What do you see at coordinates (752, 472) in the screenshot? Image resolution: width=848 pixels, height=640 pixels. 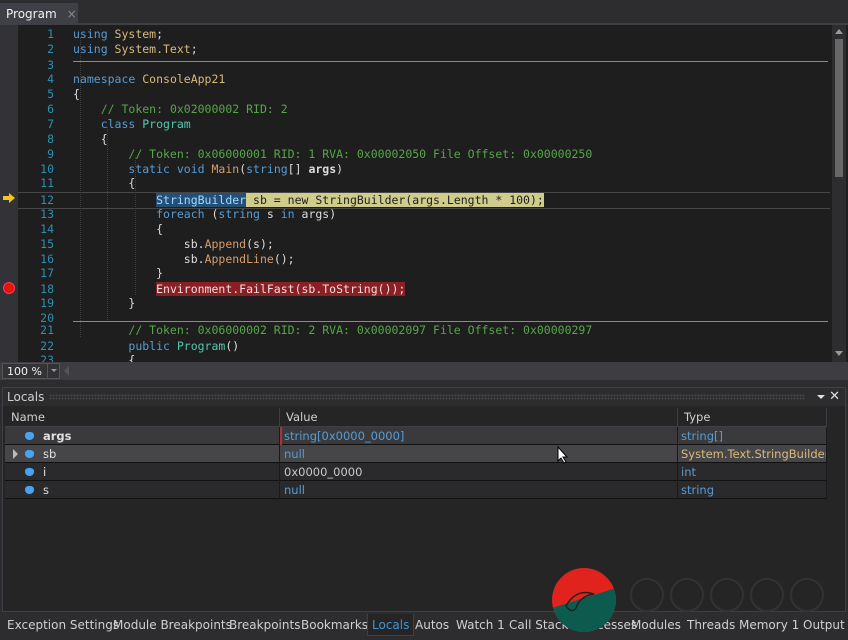 I see `variable-type-cell: int` at bounding box center [752, 472].